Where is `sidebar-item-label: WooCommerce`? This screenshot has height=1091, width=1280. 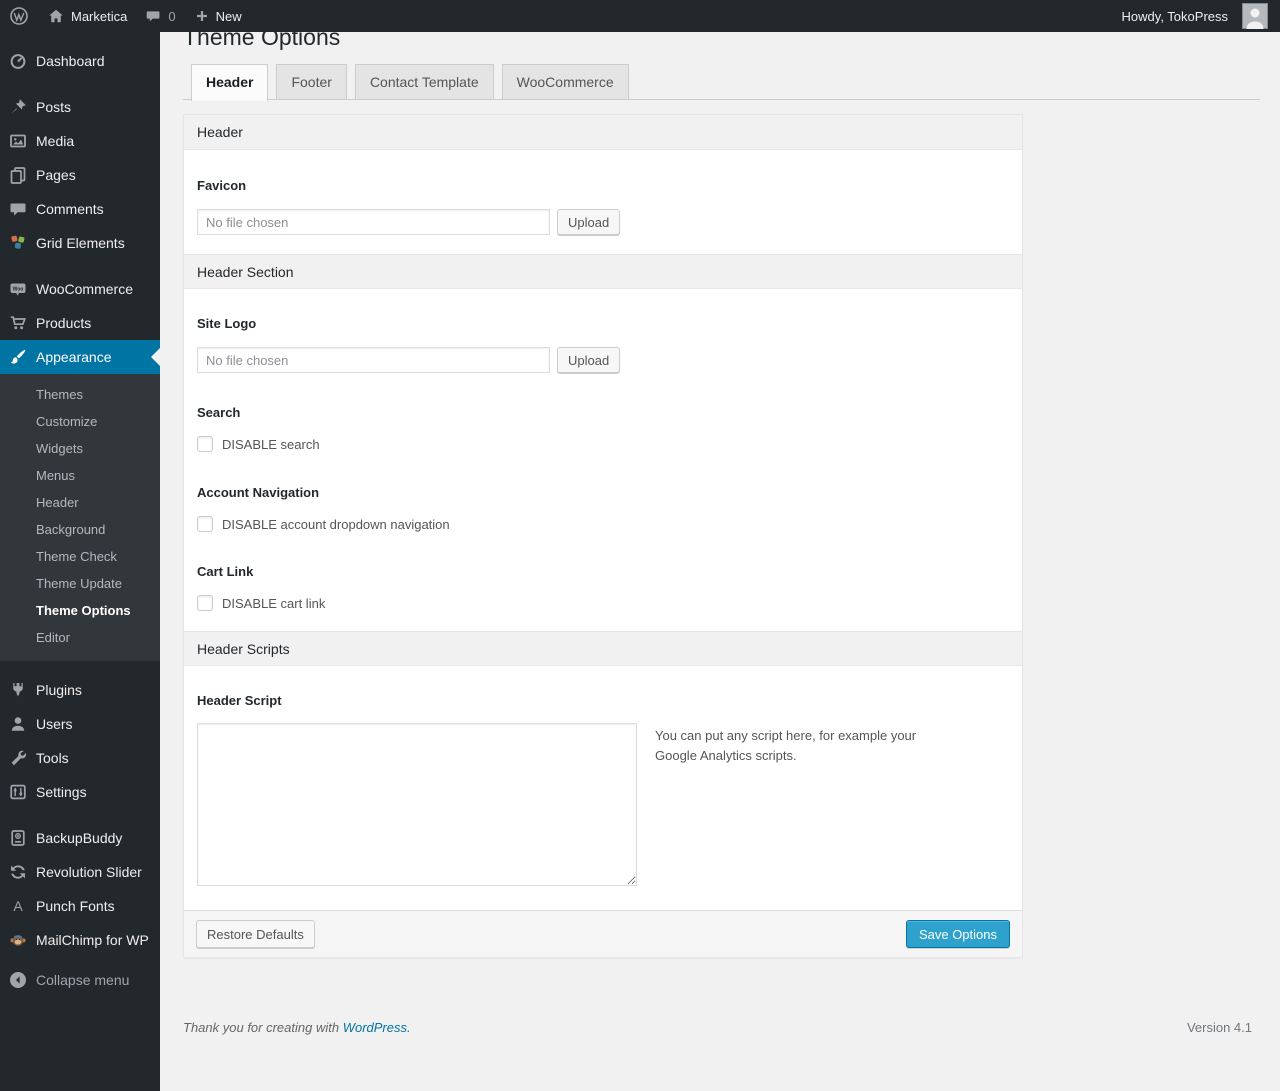
sidebar-item-label: WooCommerce is located at coordinates (84, 289).